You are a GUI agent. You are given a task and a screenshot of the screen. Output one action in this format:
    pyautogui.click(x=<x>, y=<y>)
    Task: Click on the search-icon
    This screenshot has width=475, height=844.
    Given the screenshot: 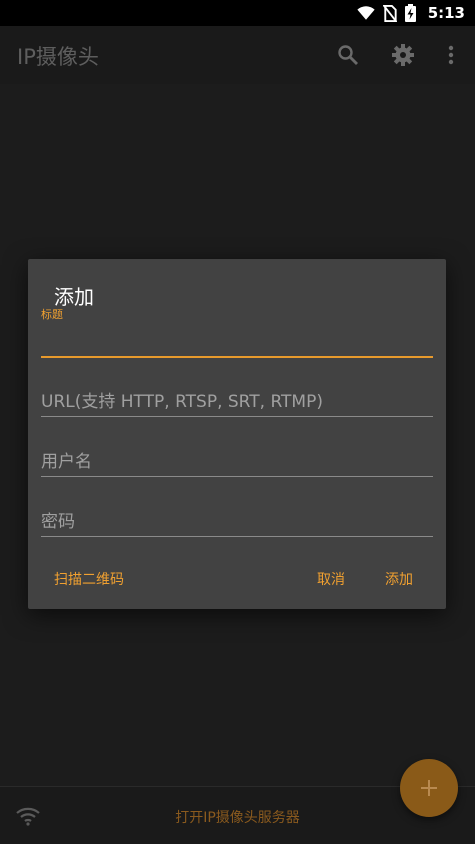 What is the action you would take?
    pyautogui.click(x=348, y=55)
    